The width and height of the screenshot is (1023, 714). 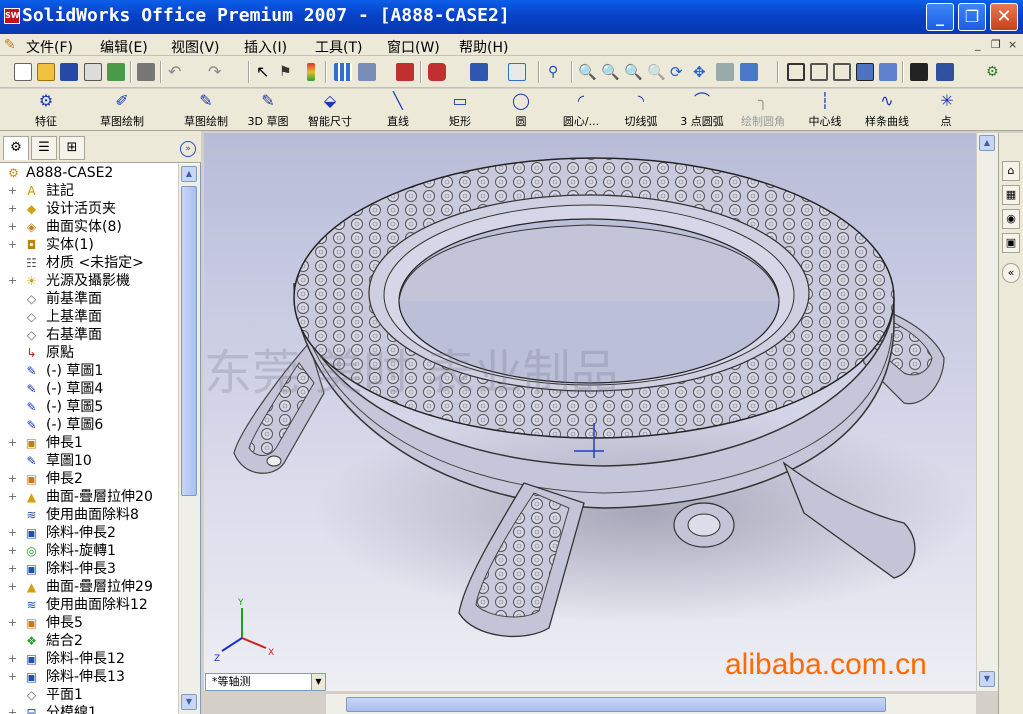 I want to click on maximize-button: ❐, so click(x=972, y=17).